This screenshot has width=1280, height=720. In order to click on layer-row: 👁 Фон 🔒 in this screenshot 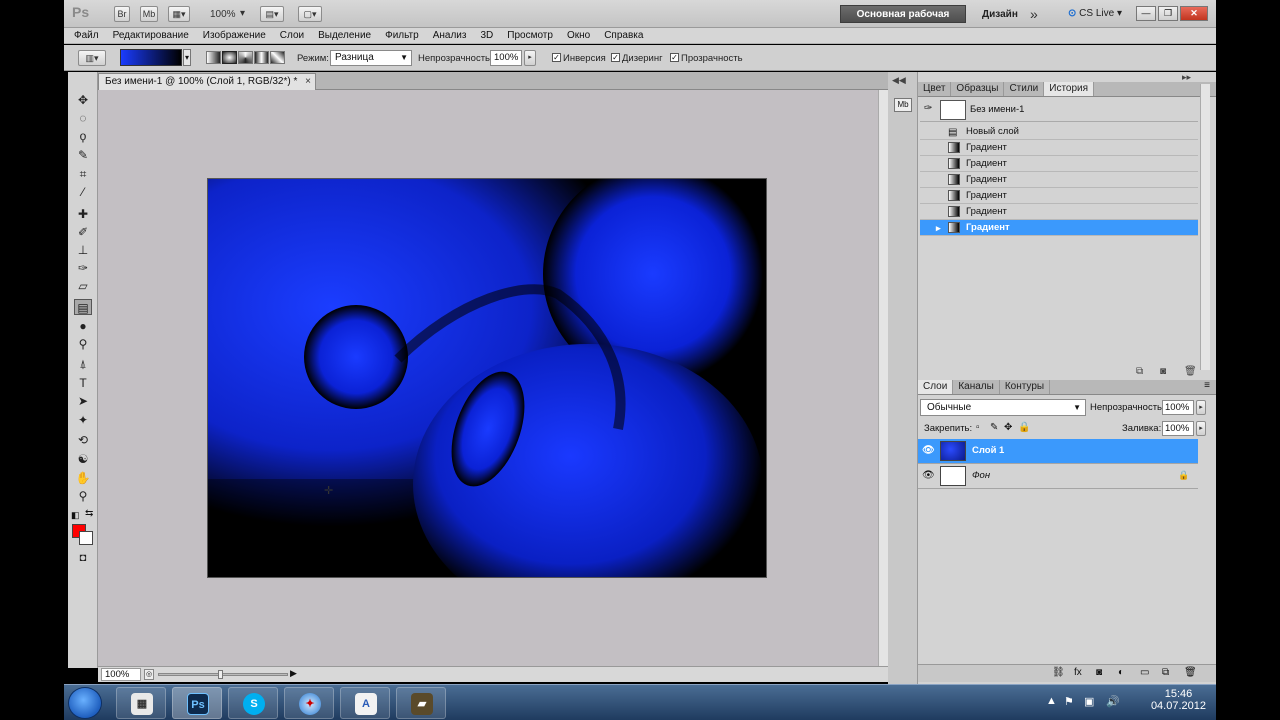, I will do `click(1058, 476)`.